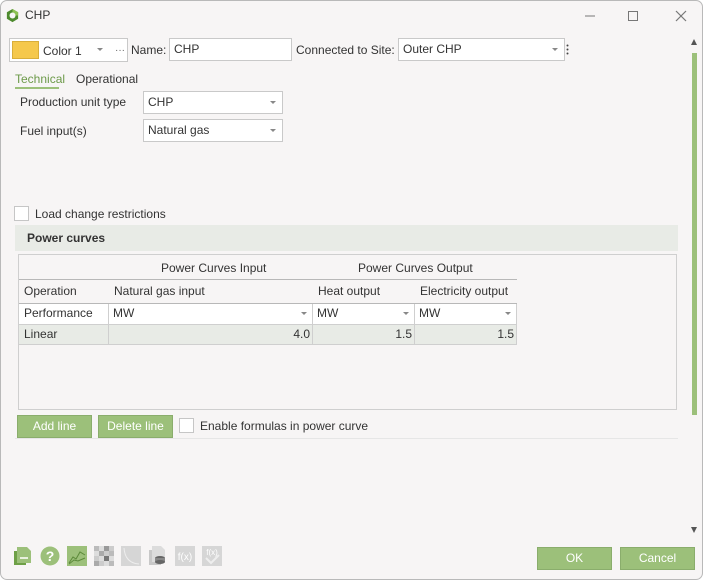  I want to click on table-row: Linear 4.0 1.5 1.5, so click(268, 334).